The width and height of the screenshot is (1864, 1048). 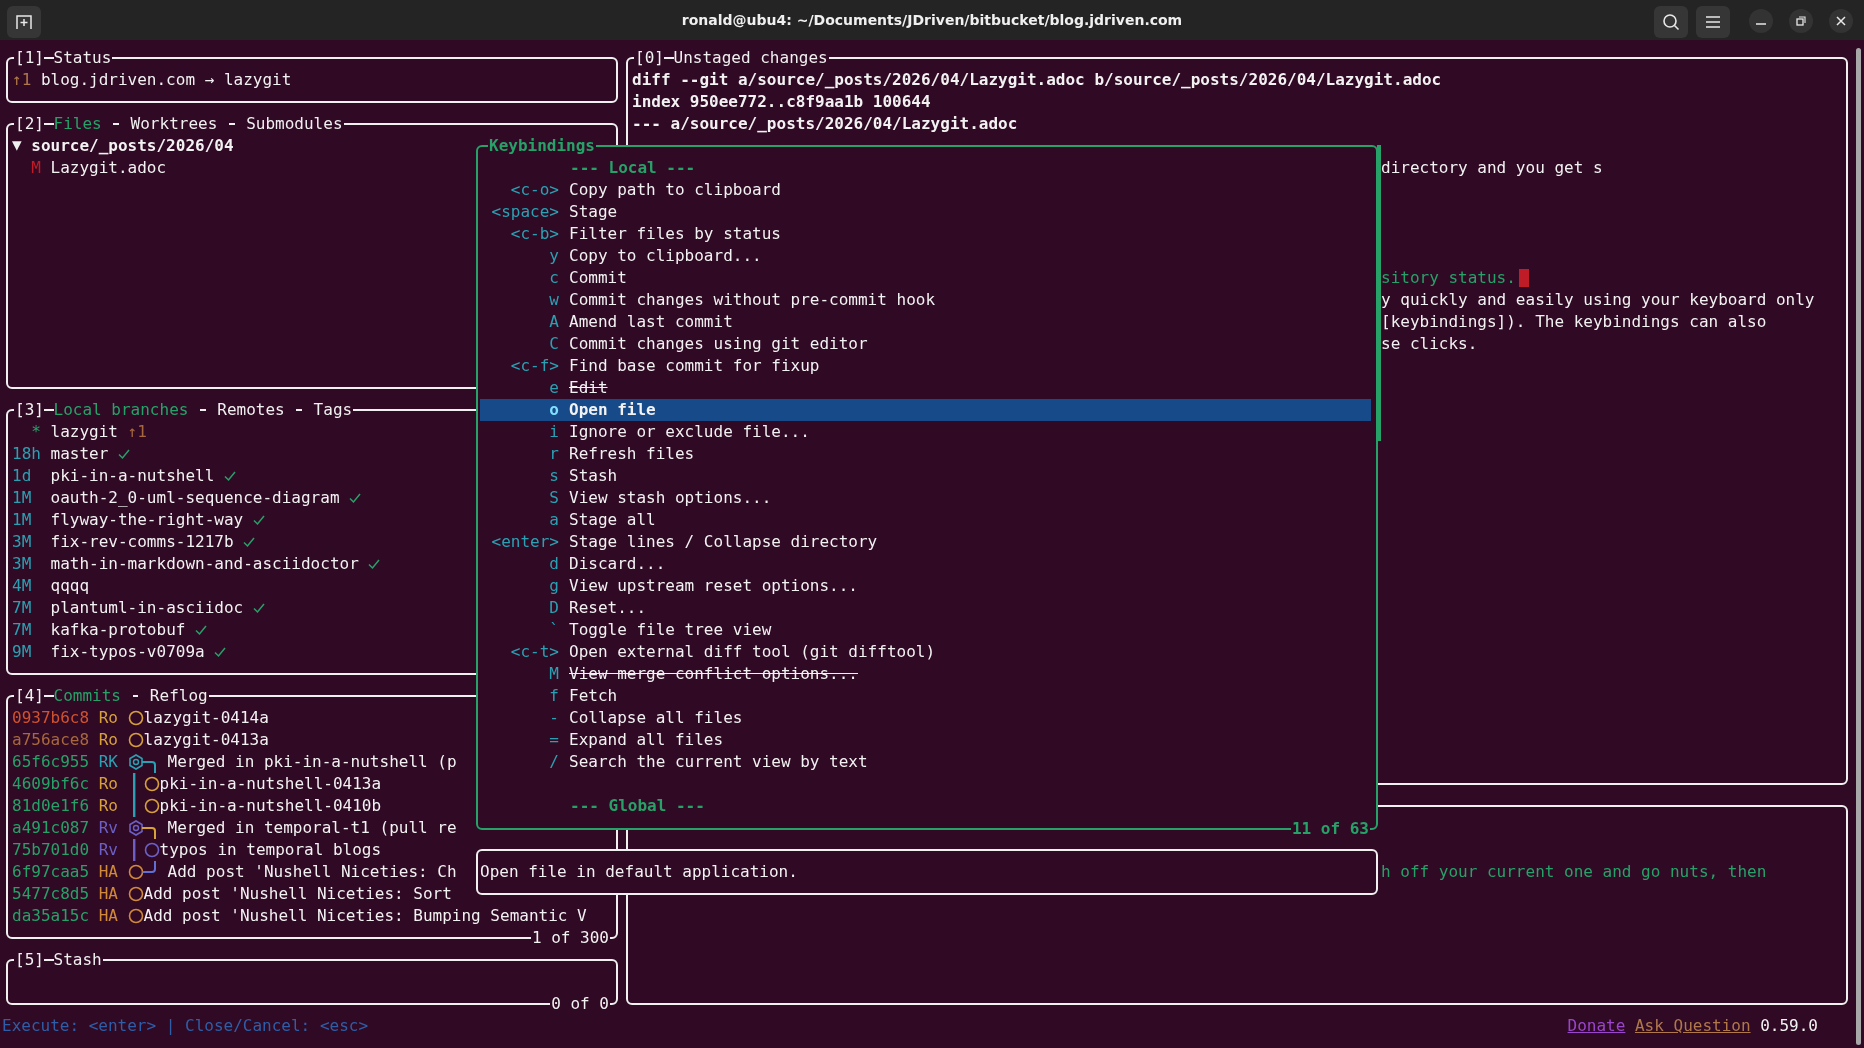 What do you see at coordinates (925, 300) in the screenshot?
I see `menu-item: w Commit changes without pre-commit hook` at bounding box center [925, 300].